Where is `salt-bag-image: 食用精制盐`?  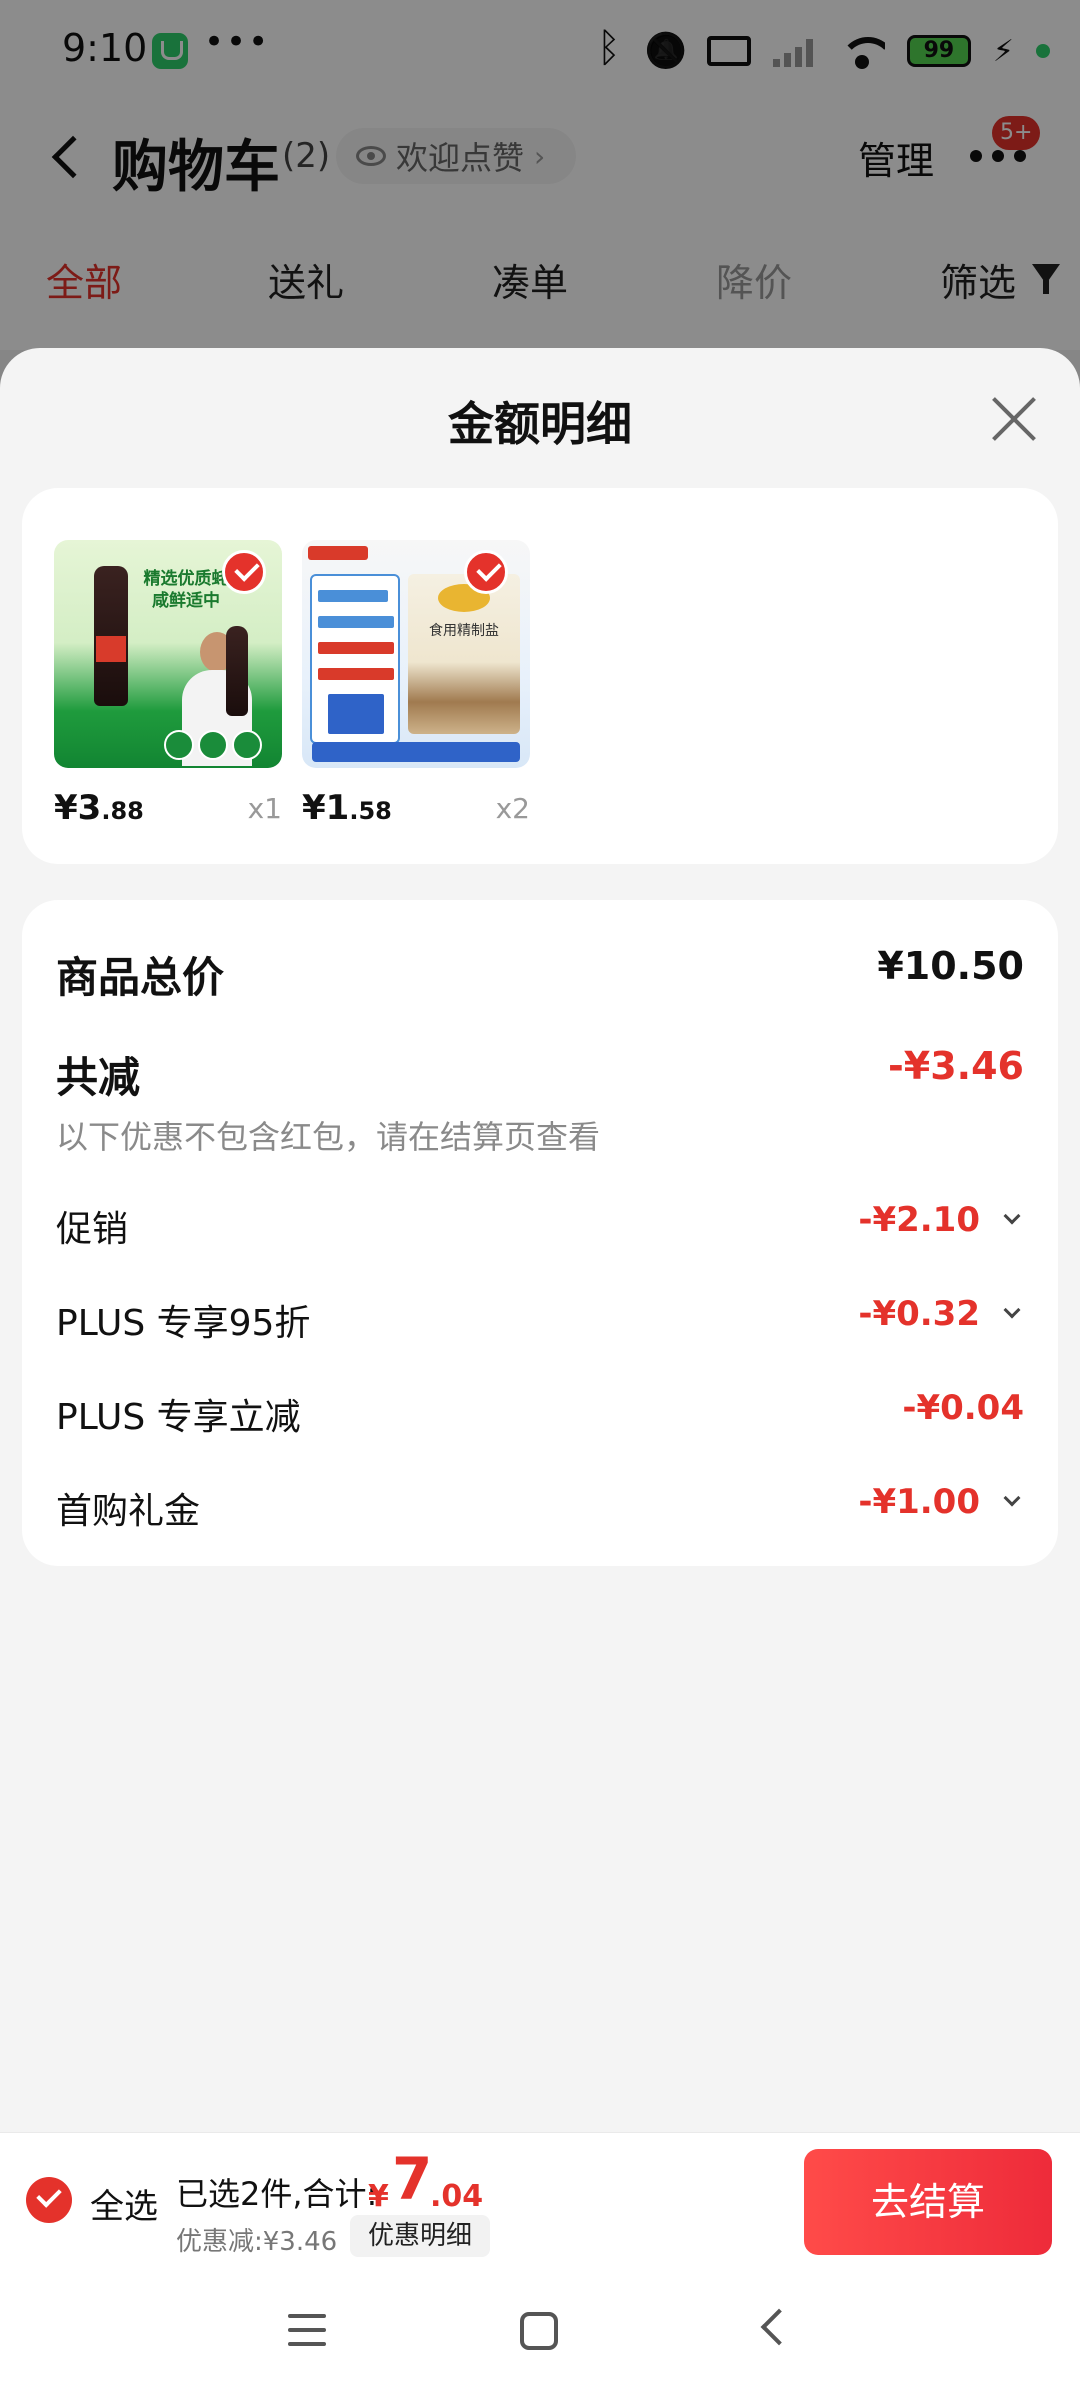 salt-bag-image: 食用精制盐 is located at coordinates (464, 654).